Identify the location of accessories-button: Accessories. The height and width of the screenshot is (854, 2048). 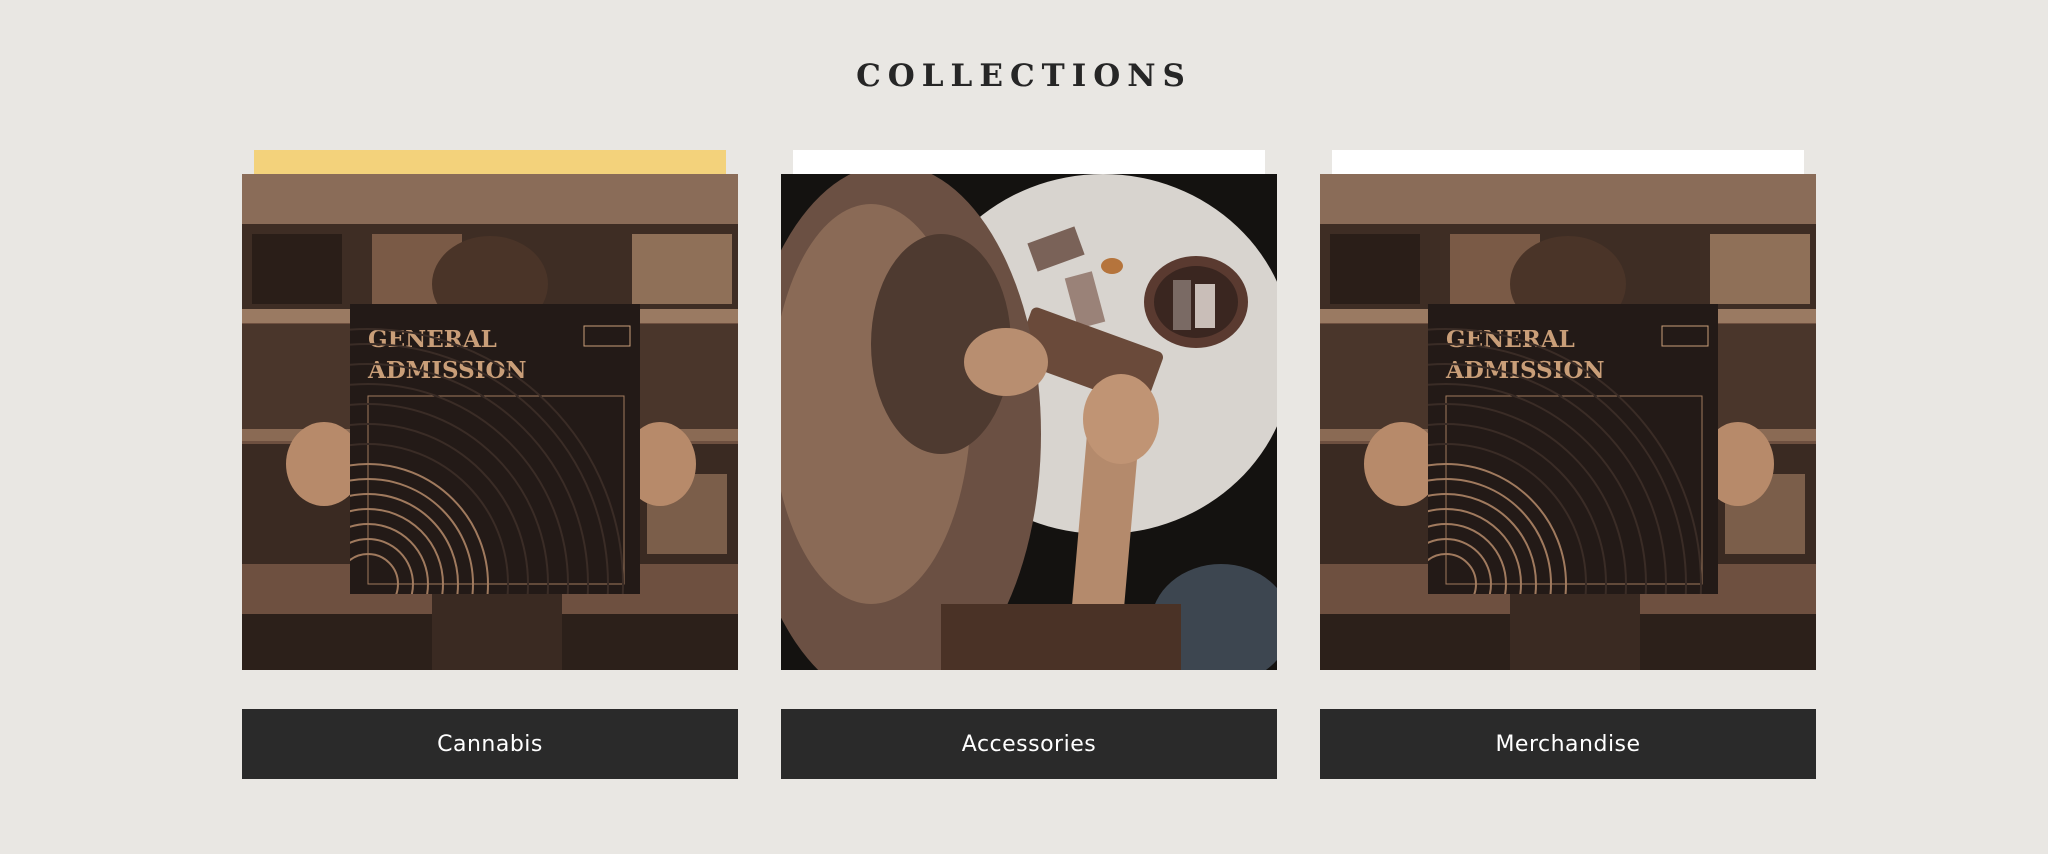
(1029, 744).